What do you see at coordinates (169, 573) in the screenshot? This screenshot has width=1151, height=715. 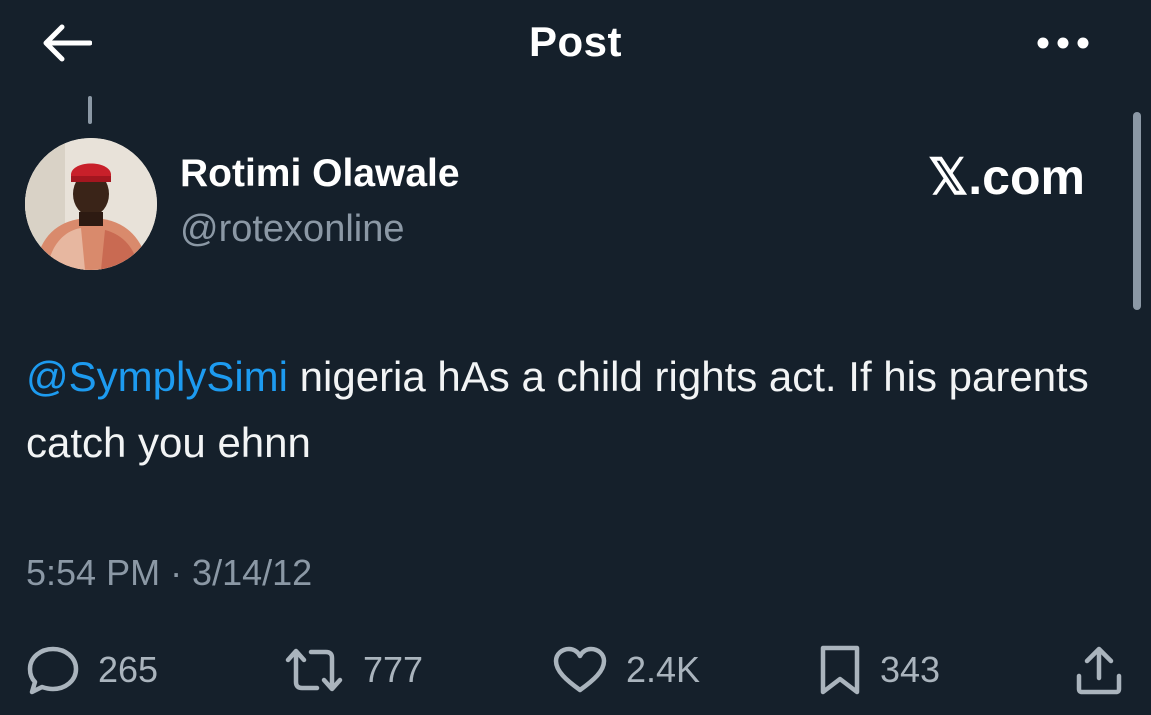 I see `timestamp: 5:54 PM · 3/14/12` at bounding box center [169, 573].